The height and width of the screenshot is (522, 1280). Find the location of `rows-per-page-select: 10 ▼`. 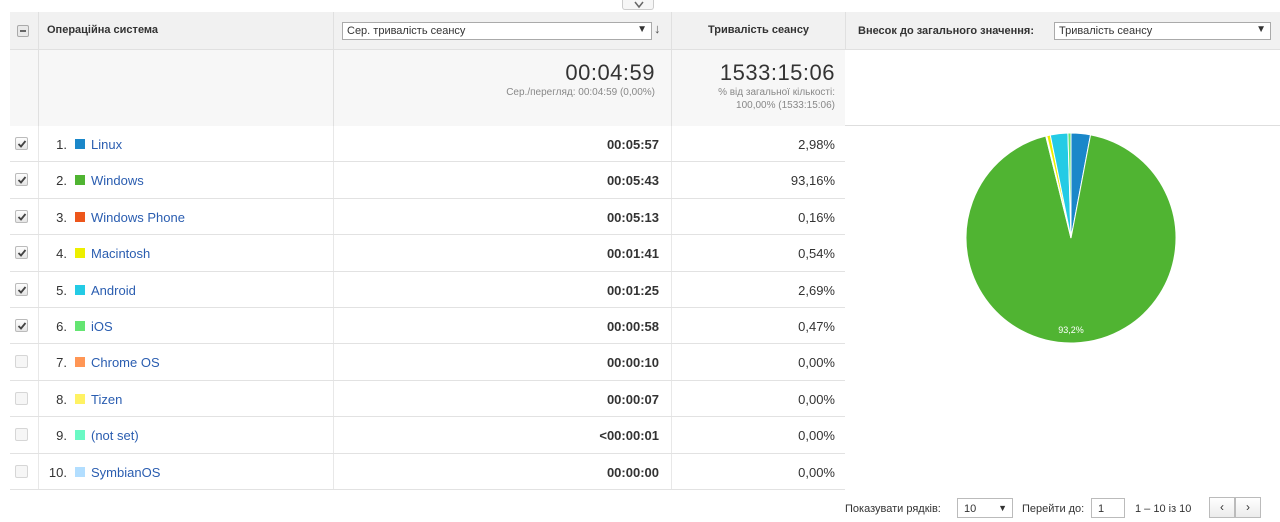

rows-per-page-select: 10 ▼ is located at coordinates (985, 508).